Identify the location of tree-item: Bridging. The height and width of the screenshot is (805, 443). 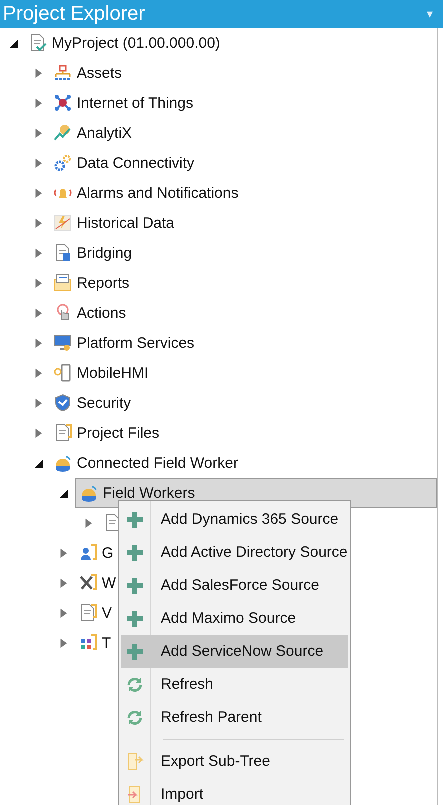
(91, 253).